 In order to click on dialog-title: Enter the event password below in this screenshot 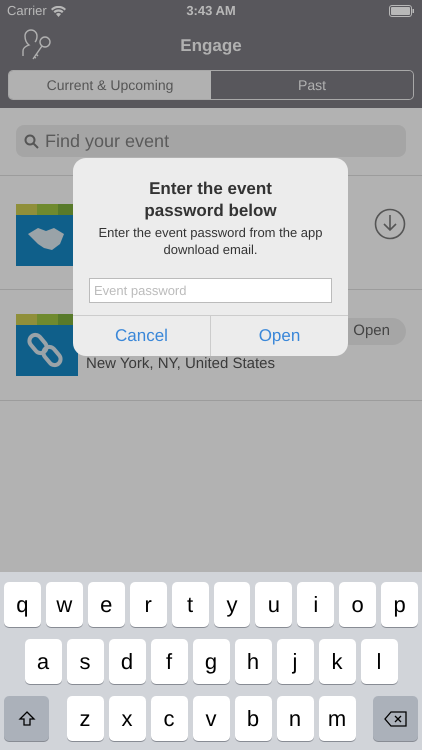, I will do `click(210, 200)`.